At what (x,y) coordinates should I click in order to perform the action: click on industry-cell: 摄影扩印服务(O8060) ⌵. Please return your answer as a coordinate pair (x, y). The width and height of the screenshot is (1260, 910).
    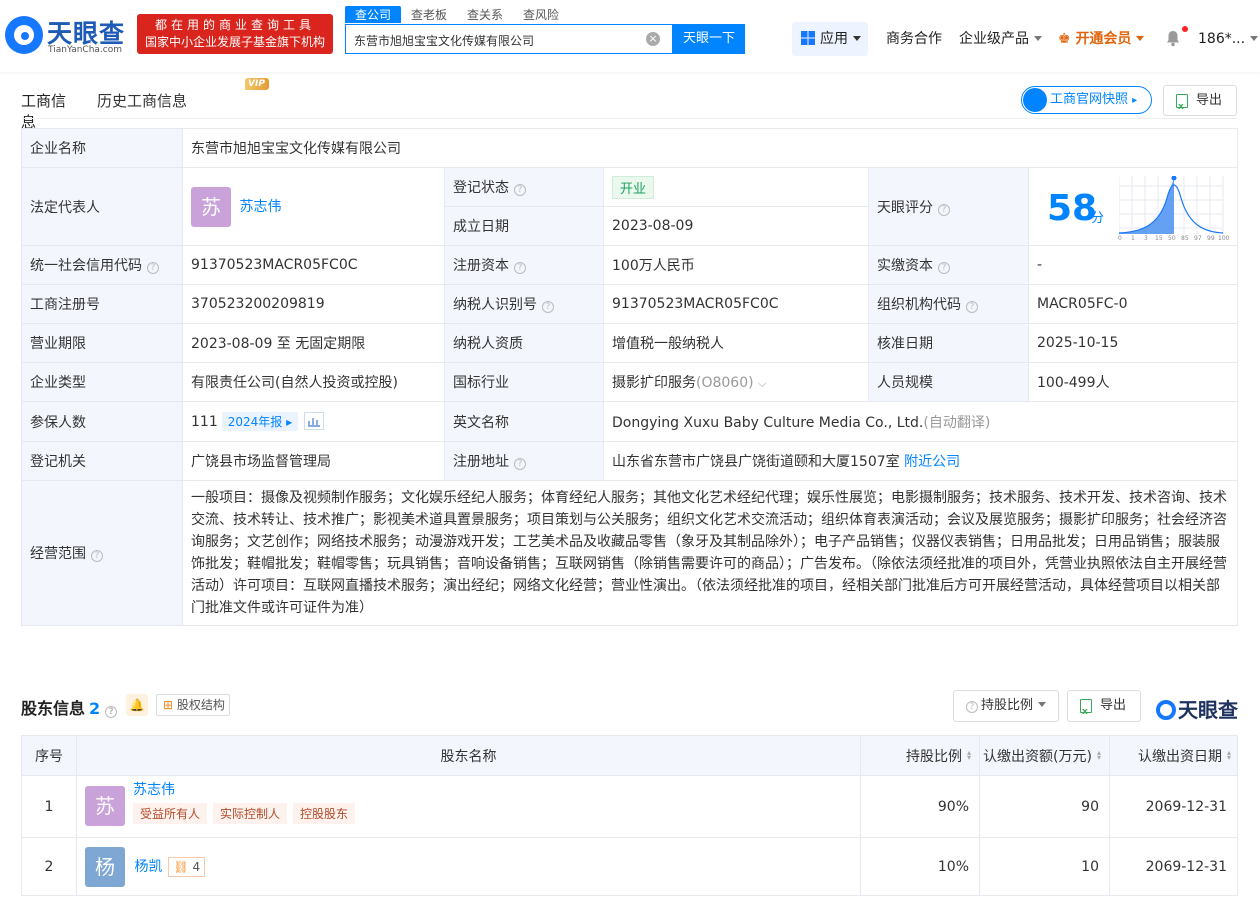
    Looking at the image, I should click on (736, 382).